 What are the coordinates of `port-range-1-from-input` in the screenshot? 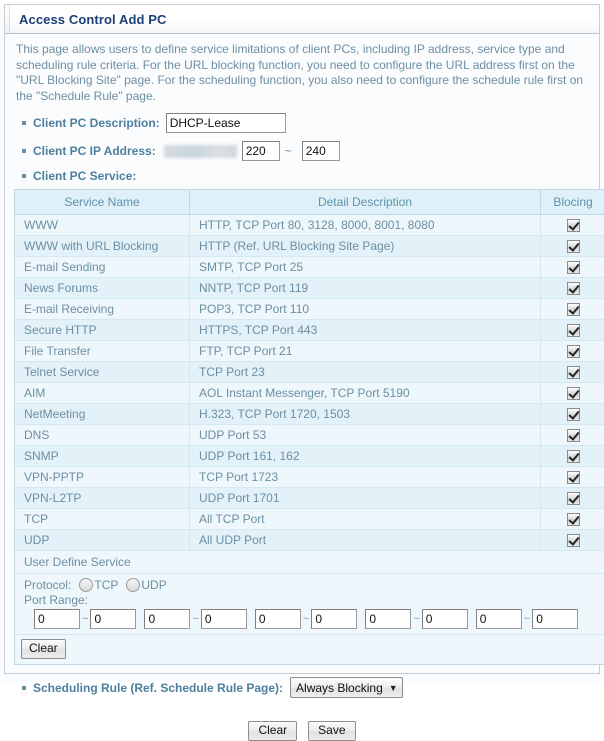 It's located at (57, 619).